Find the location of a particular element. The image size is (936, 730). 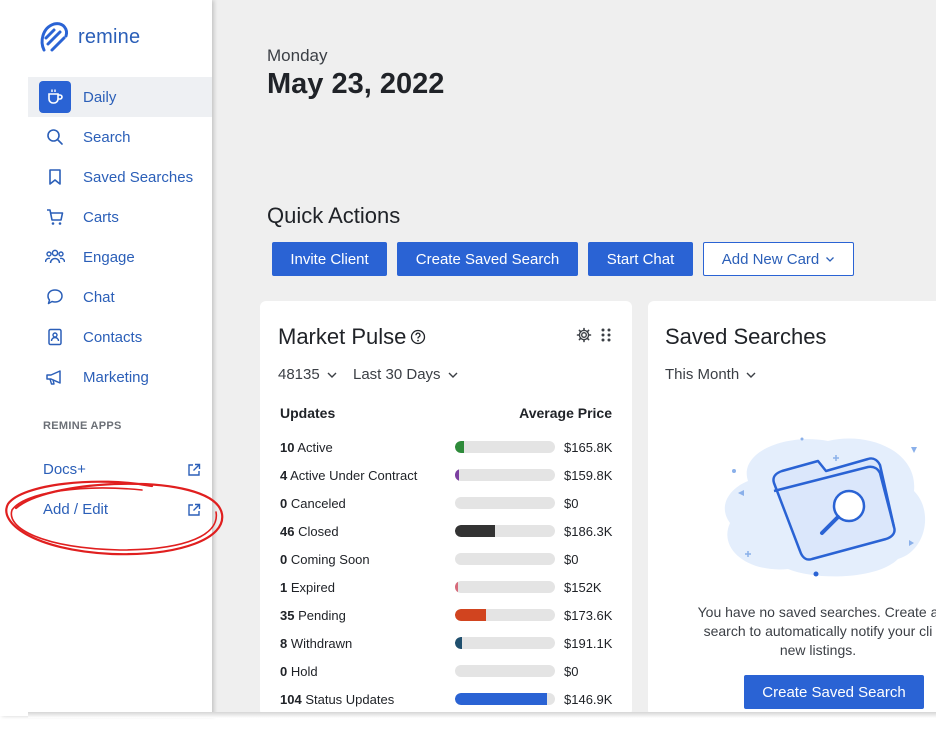

row-label: 35 Pending is located at coordinates (367, 615).